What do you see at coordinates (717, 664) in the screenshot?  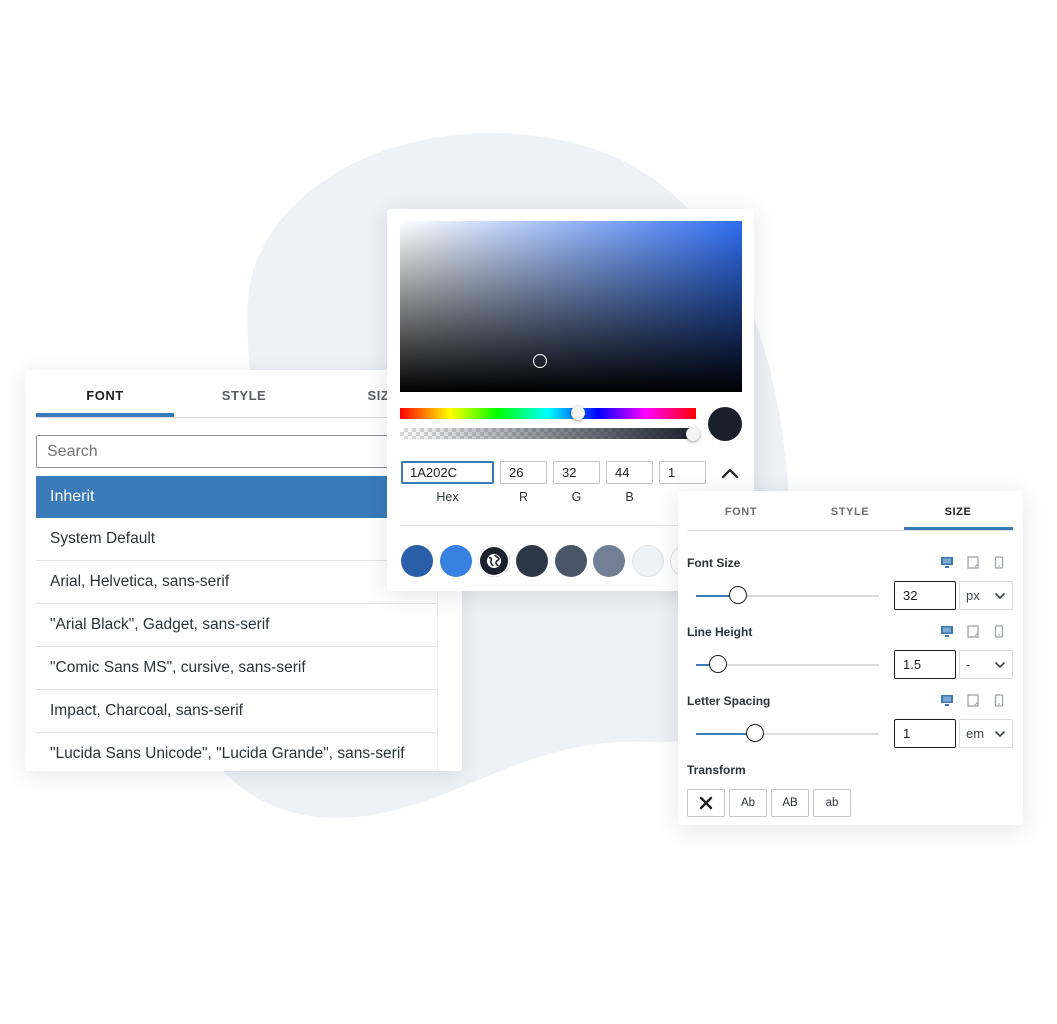 I see `line-height-slider-thumb` at bounding box center [717, 664].